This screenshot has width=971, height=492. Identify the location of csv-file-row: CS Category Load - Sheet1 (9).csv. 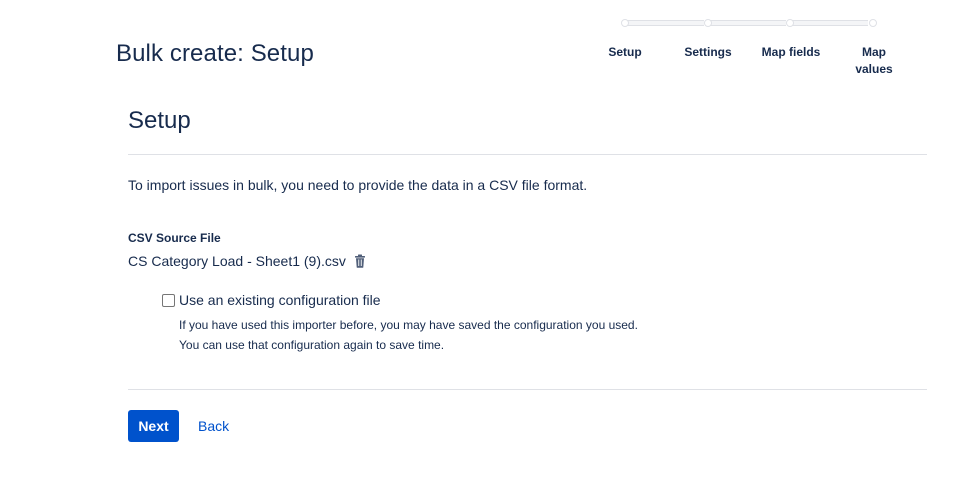
(247, 261).